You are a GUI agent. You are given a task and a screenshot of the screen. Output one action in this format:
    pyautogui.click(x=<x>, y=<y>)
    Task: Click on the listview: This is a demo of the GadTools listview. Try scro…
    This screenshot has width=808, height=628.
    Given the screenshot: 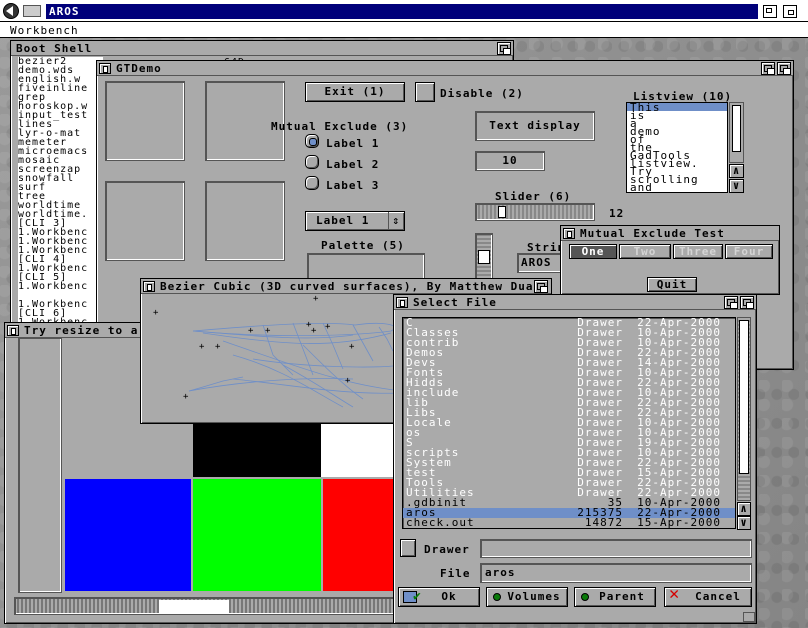 What is the action you would take?
    pyautogui.click(x=677, y=147)
    